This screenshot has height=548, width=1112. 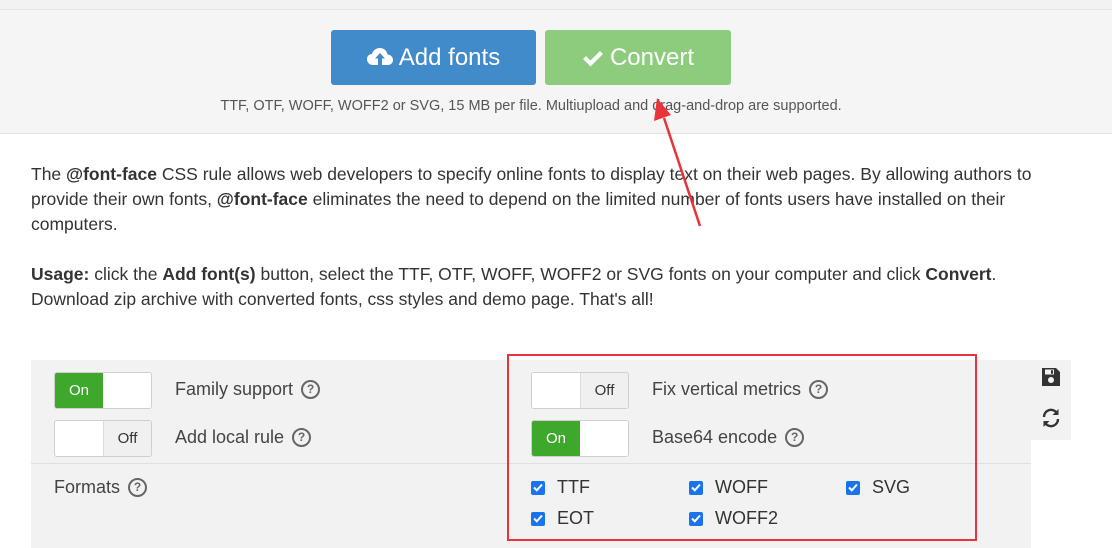 I want to click on add-local-rule-text: Add local rule, so click(x=230, y=437).